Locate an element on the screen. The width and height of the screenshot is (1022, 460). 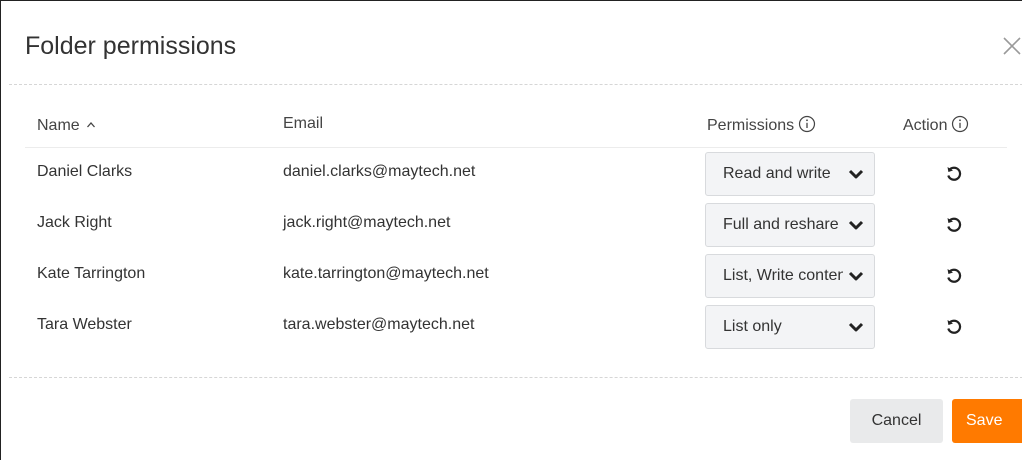
permission-select: Full and reshare is located at coordinates (790, 225).